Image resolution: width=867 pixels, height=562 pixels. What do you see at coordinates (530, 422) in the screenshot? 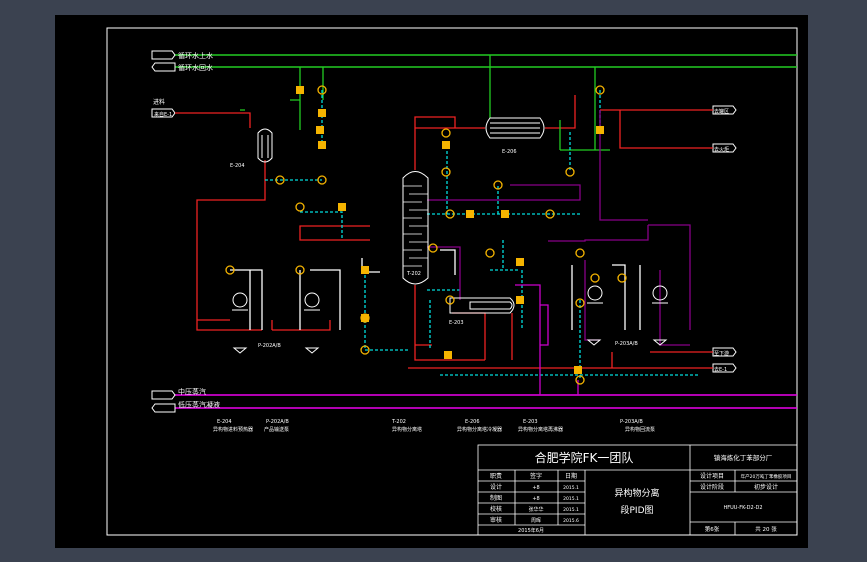
I see `svg-text: E-203` at bounding box center [530, 422].